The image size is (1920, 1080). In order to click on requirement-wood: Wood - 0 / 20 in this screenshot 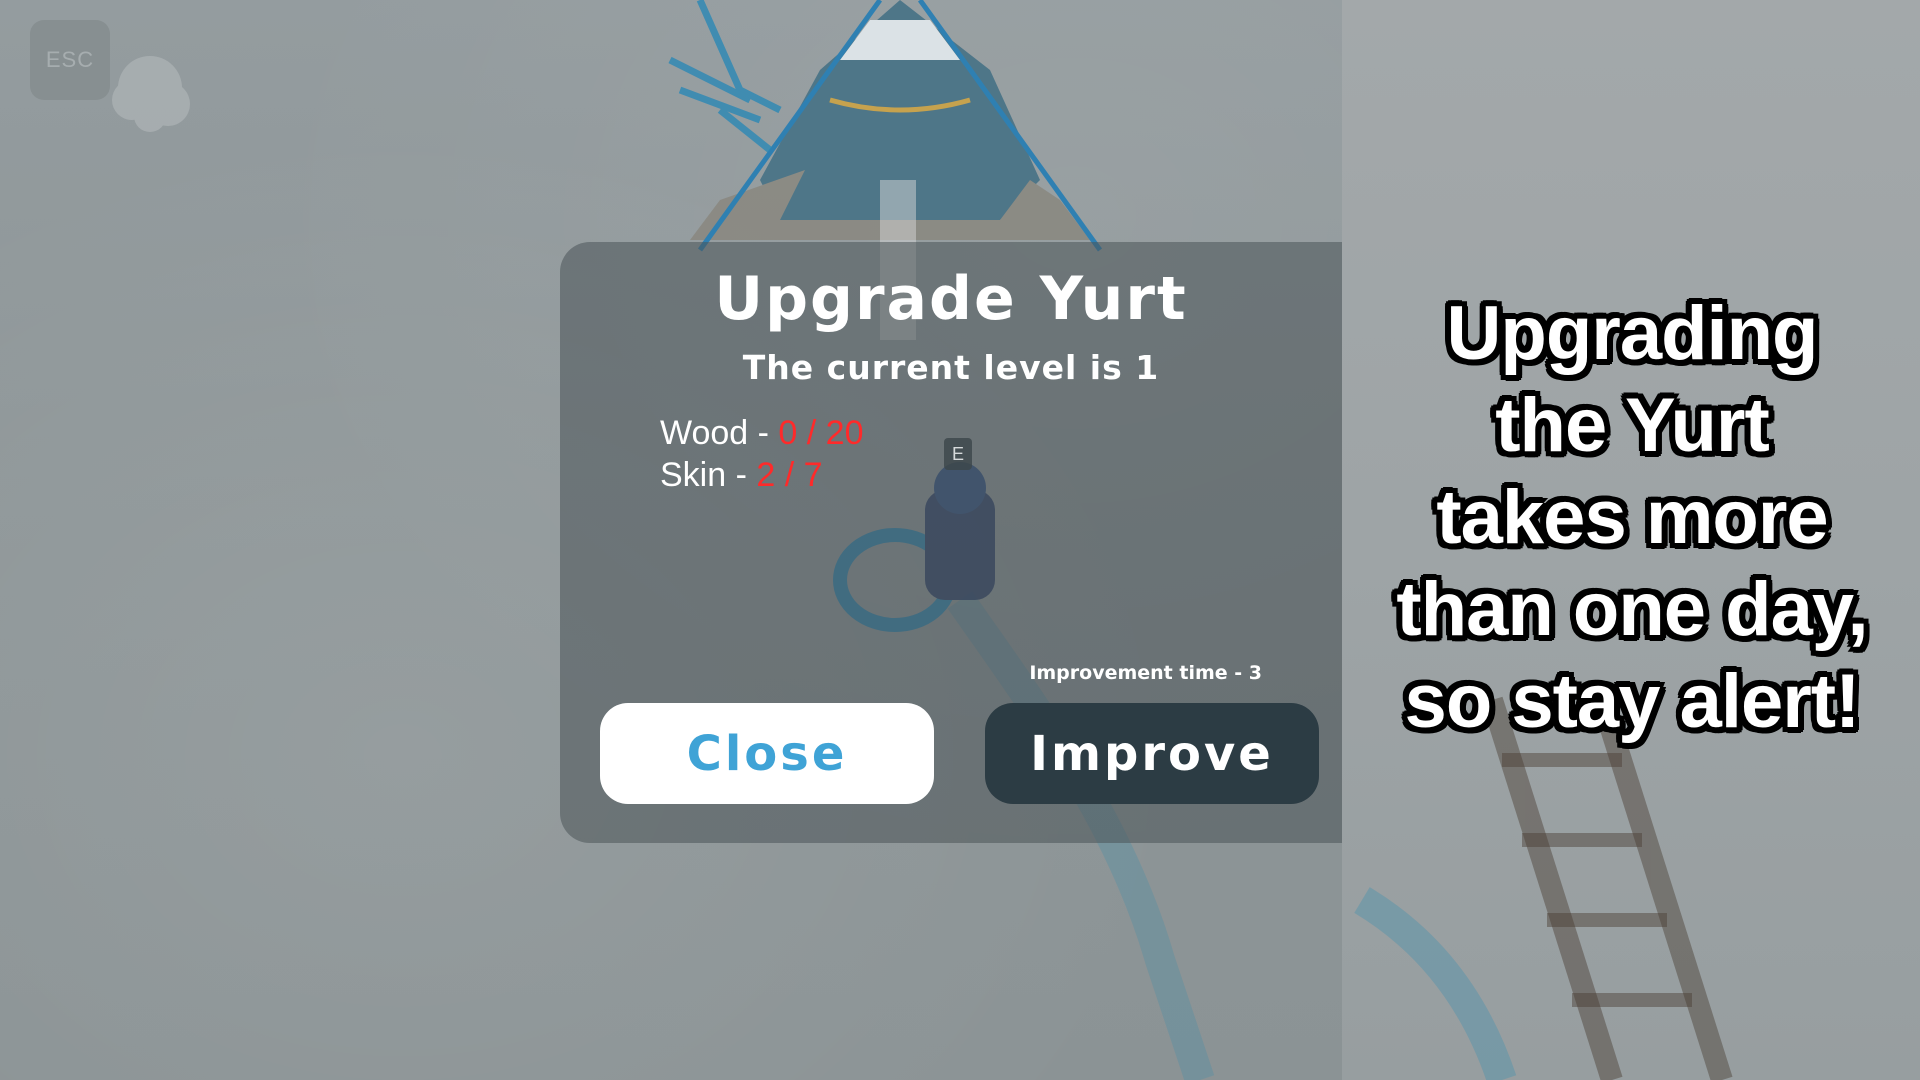, I will do `click(762, 433)`.